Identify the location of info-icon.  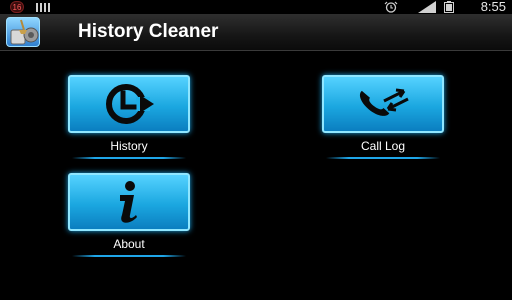
(128, 202).